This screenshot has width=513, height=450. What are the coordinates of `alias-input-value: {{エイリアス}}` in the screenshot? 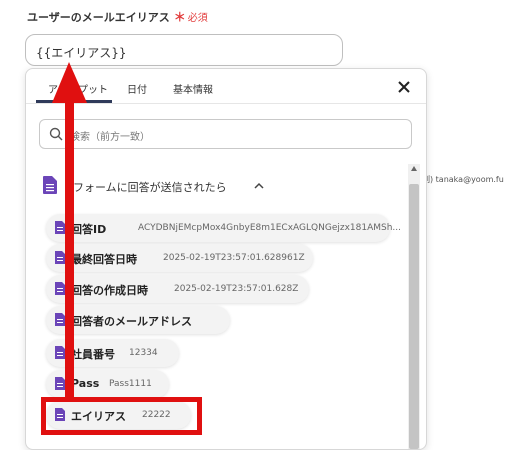 It's located at (81, 53).